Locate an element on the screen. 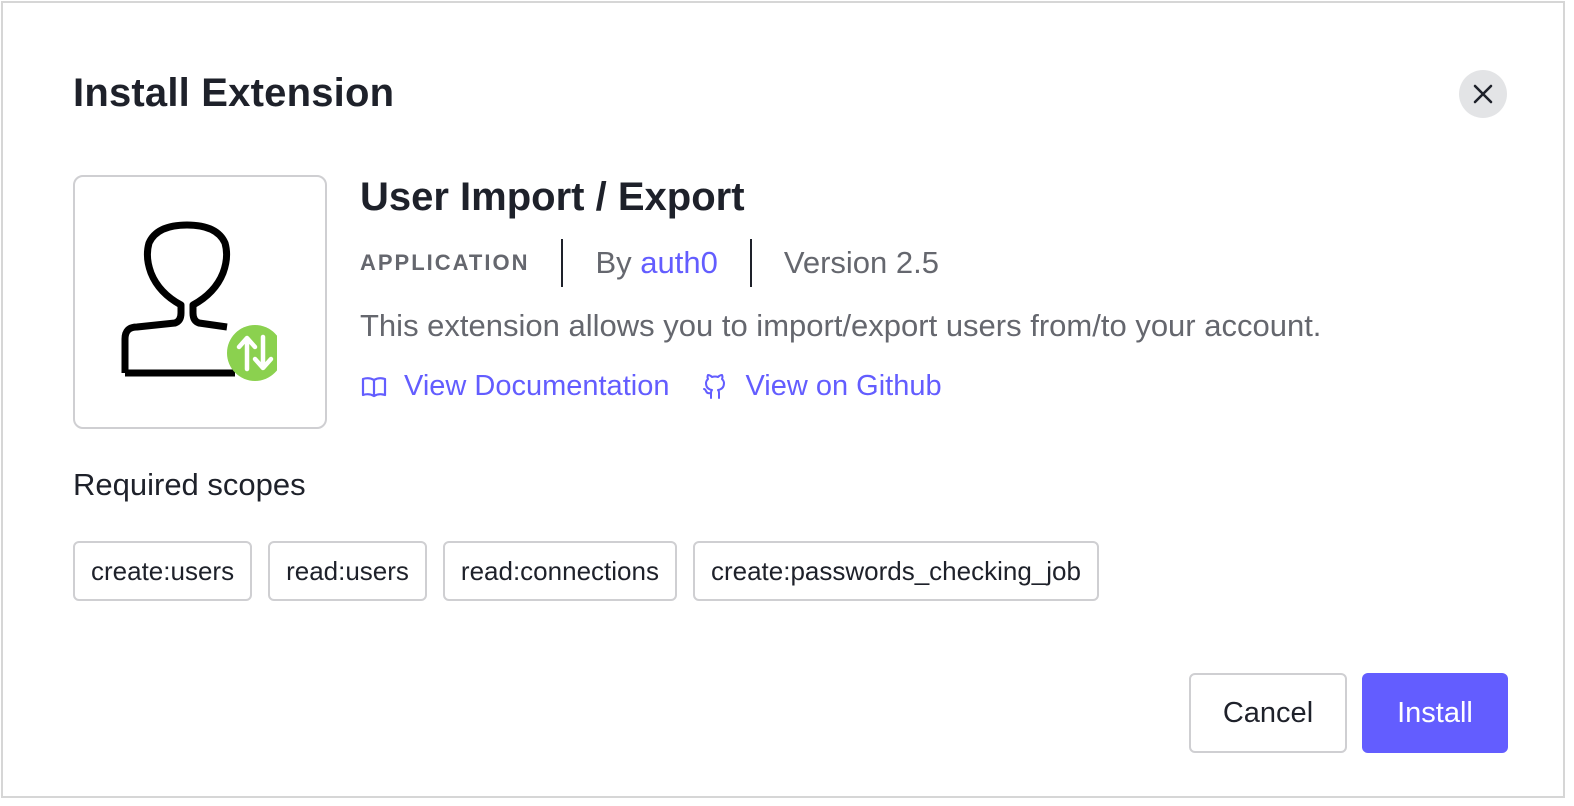  close-icon is located at coordinates (1483, 94).